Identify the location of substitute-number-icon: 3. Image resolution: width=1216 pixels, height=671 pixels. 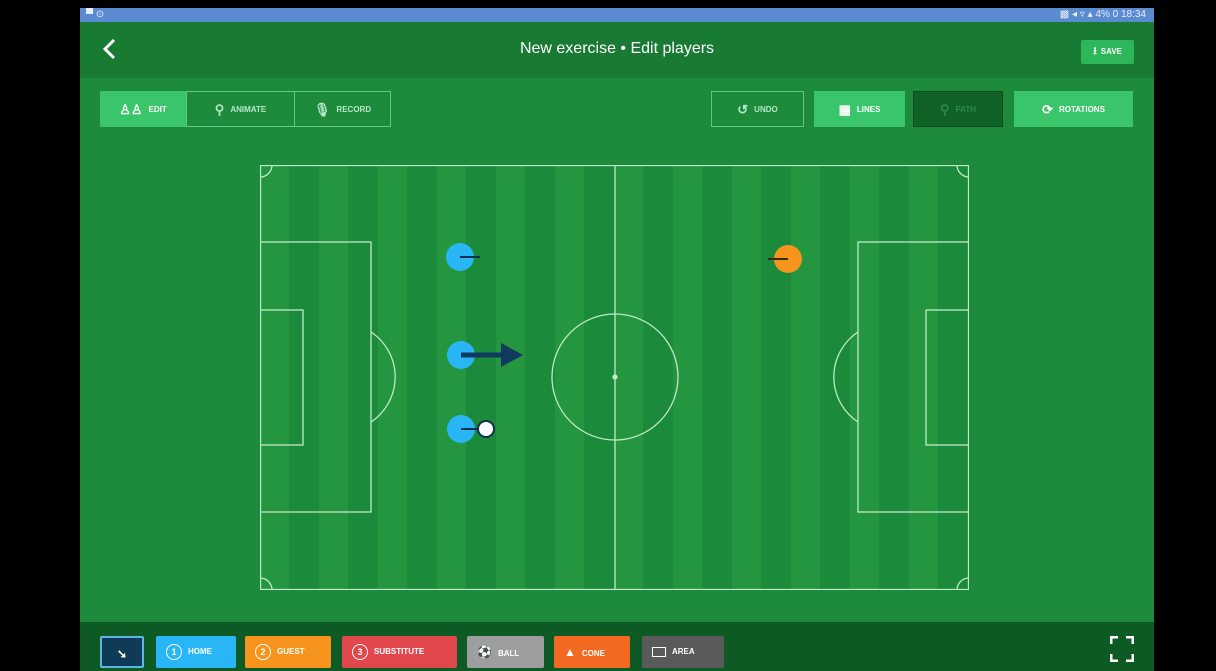
(360, 651).